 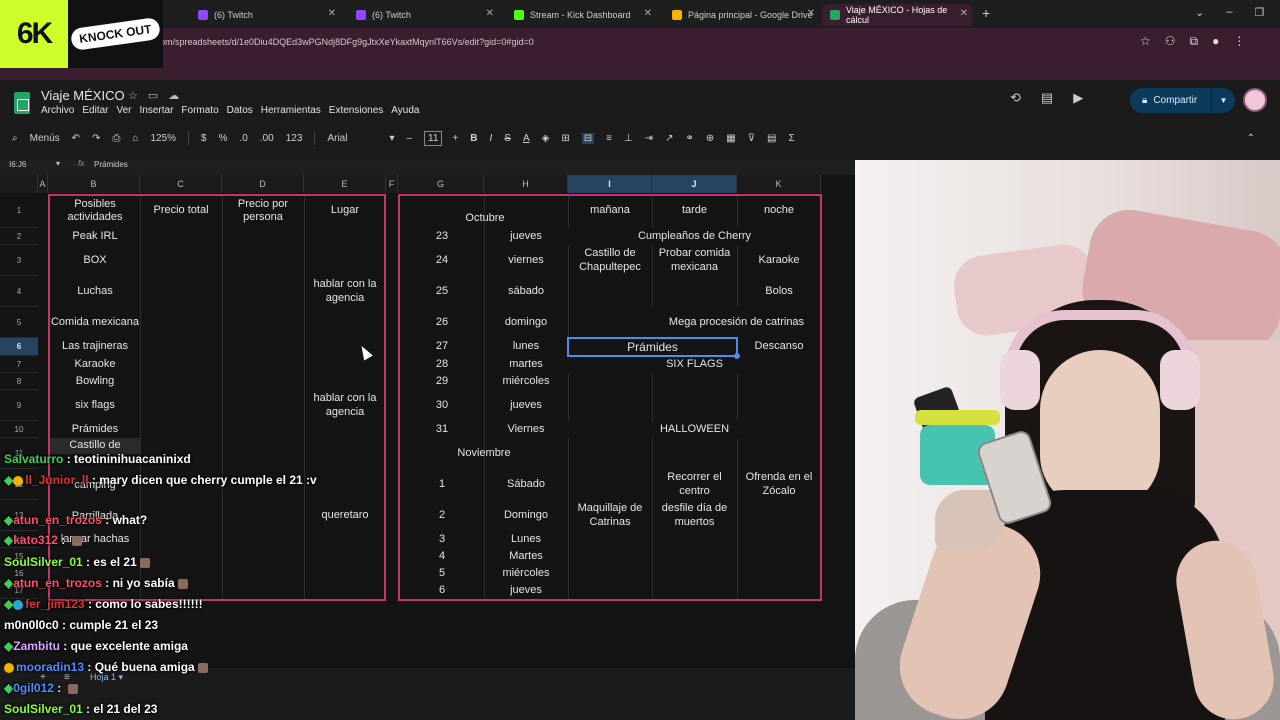 I want to click on profile-icon: ●, so click(x=1215, y=41).